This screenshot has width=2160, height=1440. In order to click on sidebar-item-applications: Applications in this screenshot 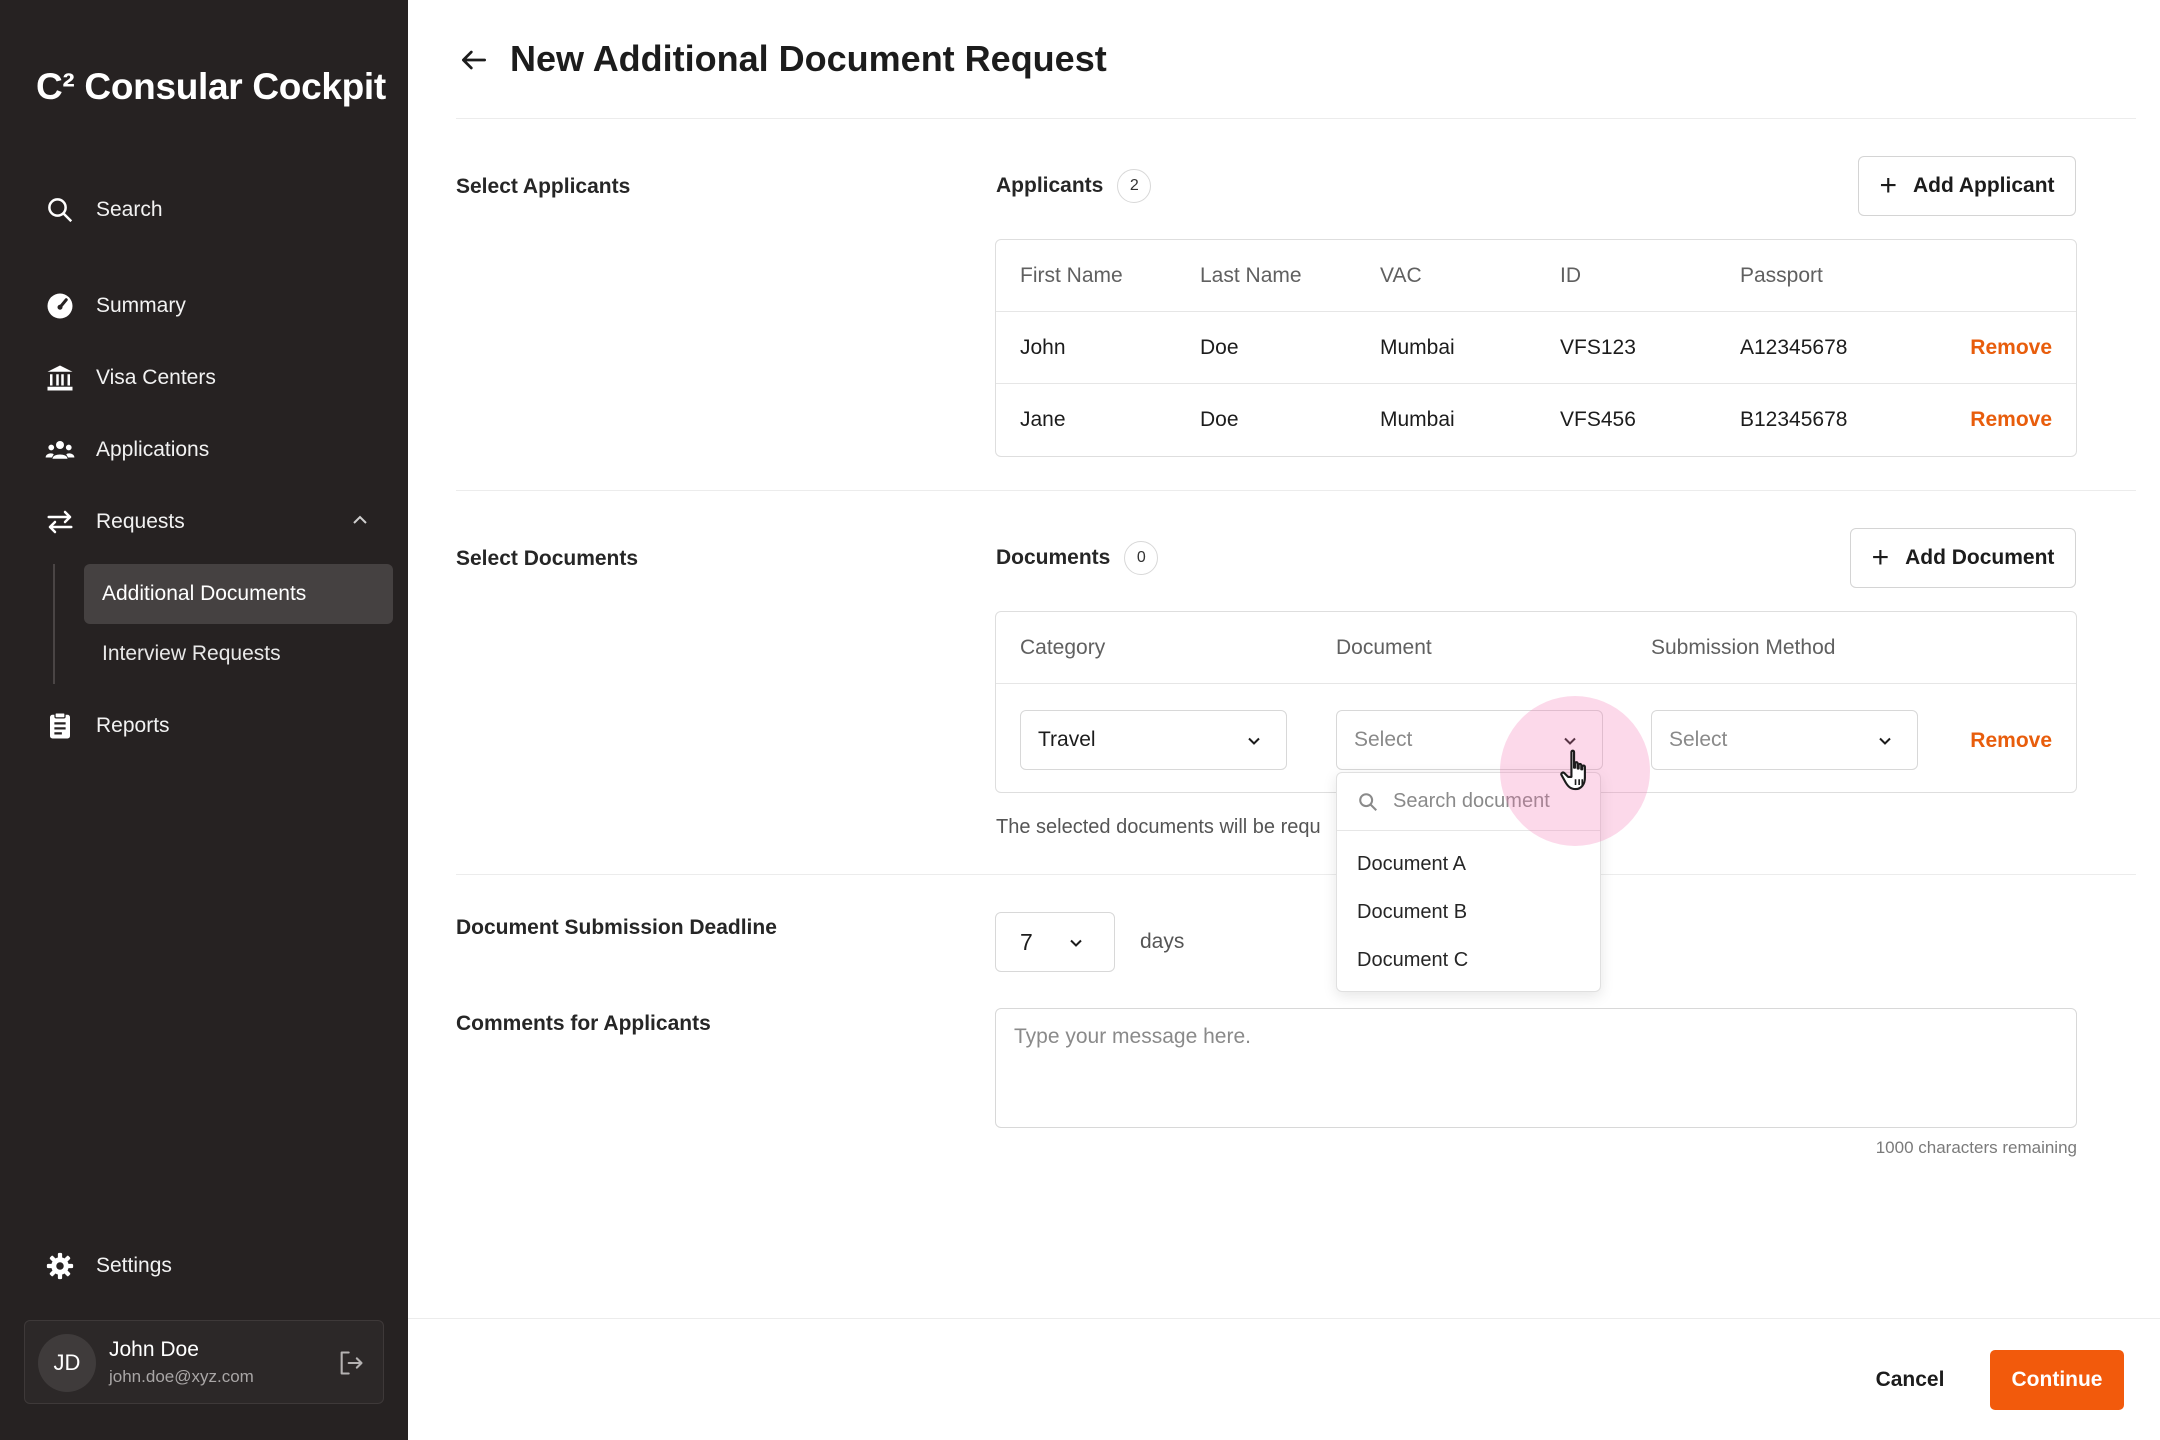, I will do `click(126, 450)`.